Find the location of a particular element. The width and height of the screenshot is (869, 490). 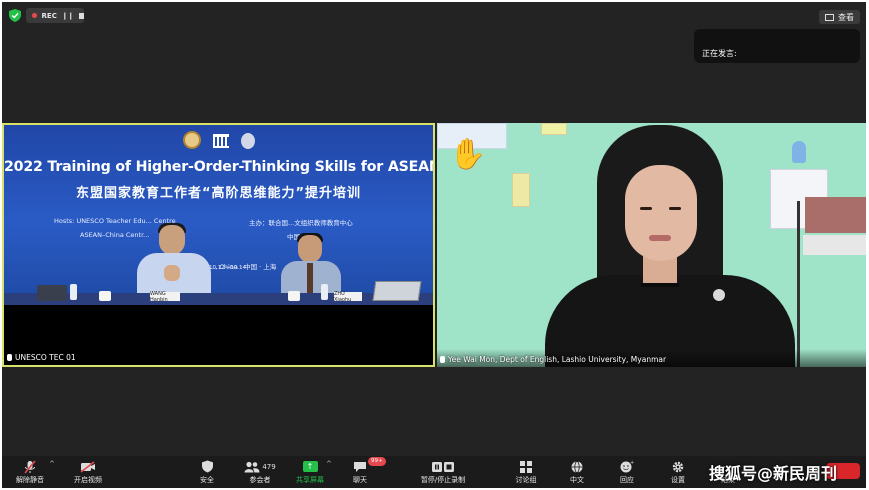

pause-stop-recording-button: 暂停/停止录制 is located at coordinates (443, 472).